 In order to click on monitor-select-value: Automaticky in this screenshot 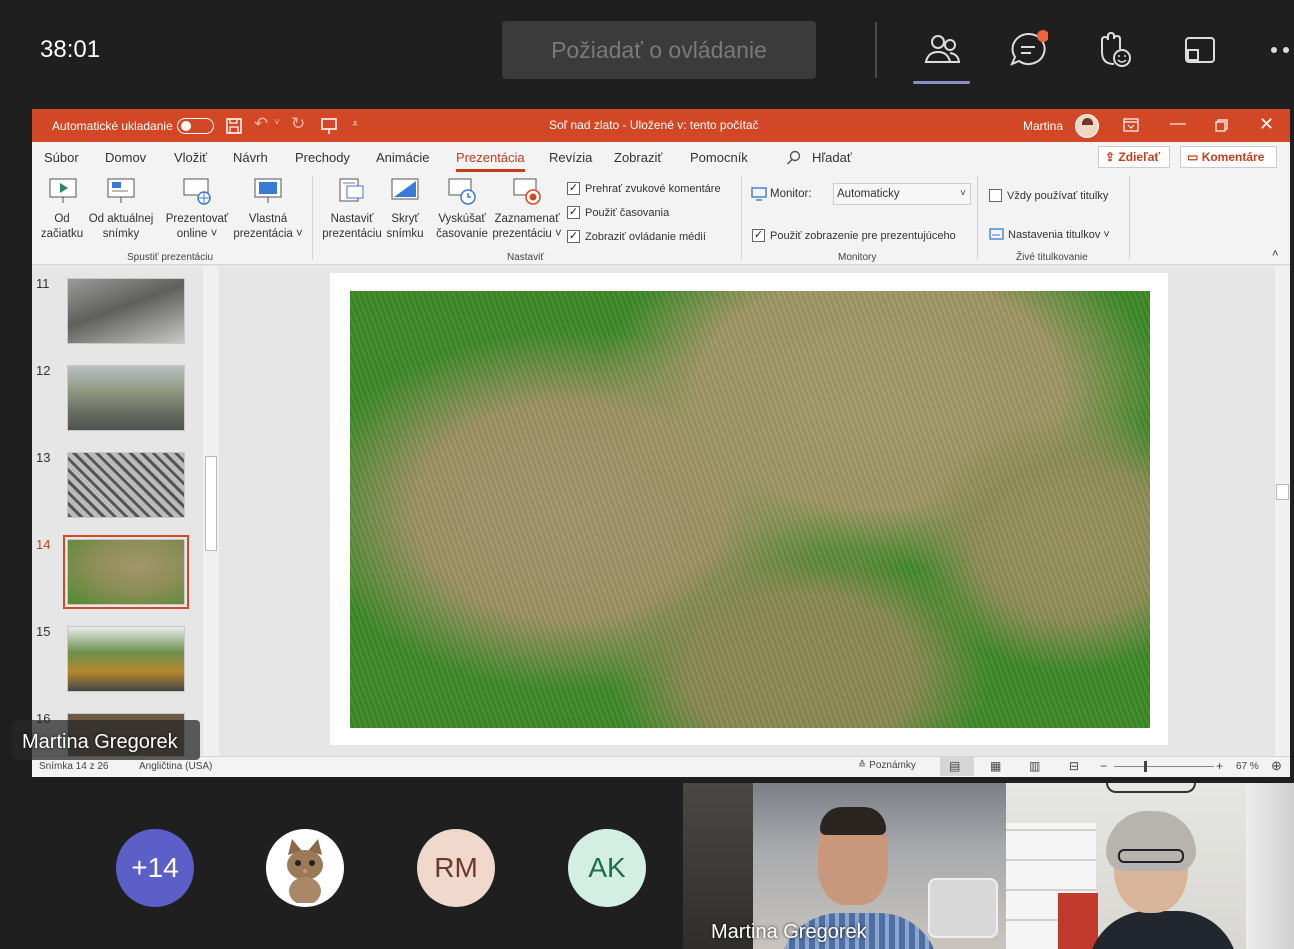, I will do `click(868, 194)`.